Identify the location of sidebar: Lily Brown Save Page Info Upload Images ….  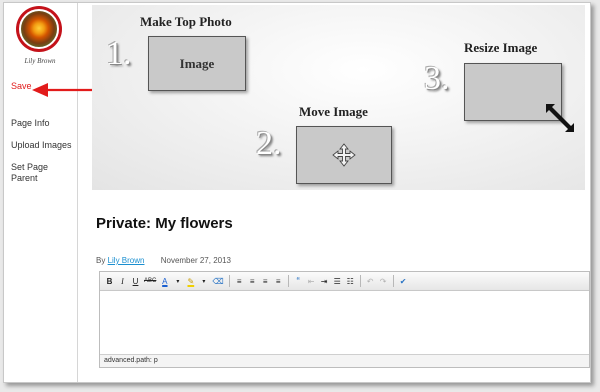
(41, 192).